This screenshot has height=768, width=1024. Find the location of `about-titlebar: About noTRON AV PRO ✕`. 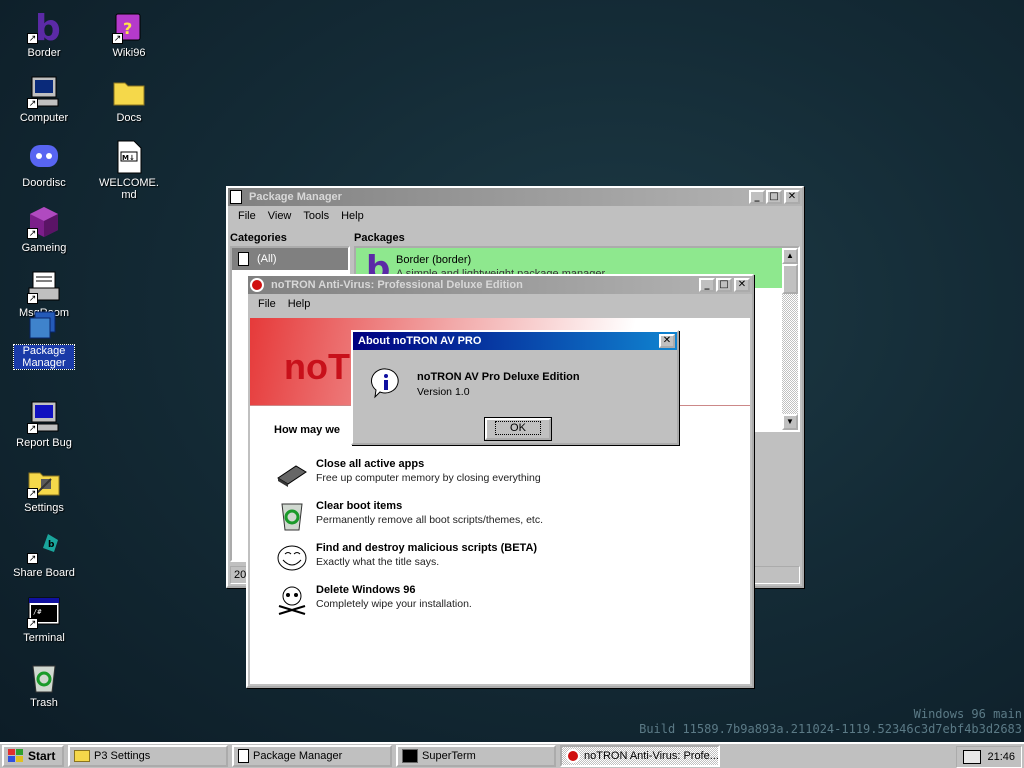

about-titlebar: About noTRON AV PRO ✕ is located at coordinates (515, 341).